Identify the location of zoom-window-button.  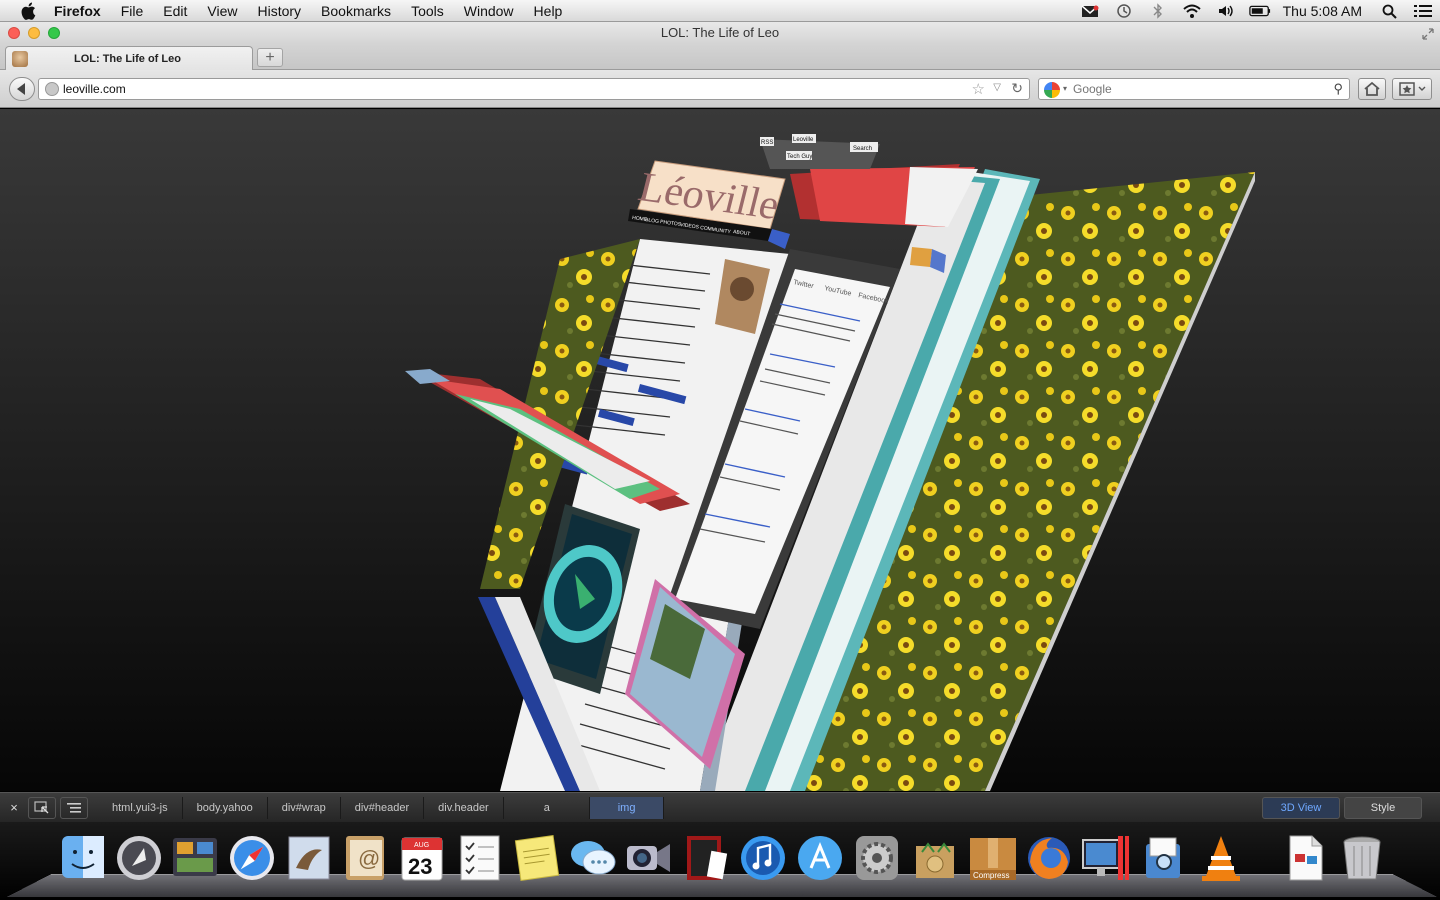
(54, 33).